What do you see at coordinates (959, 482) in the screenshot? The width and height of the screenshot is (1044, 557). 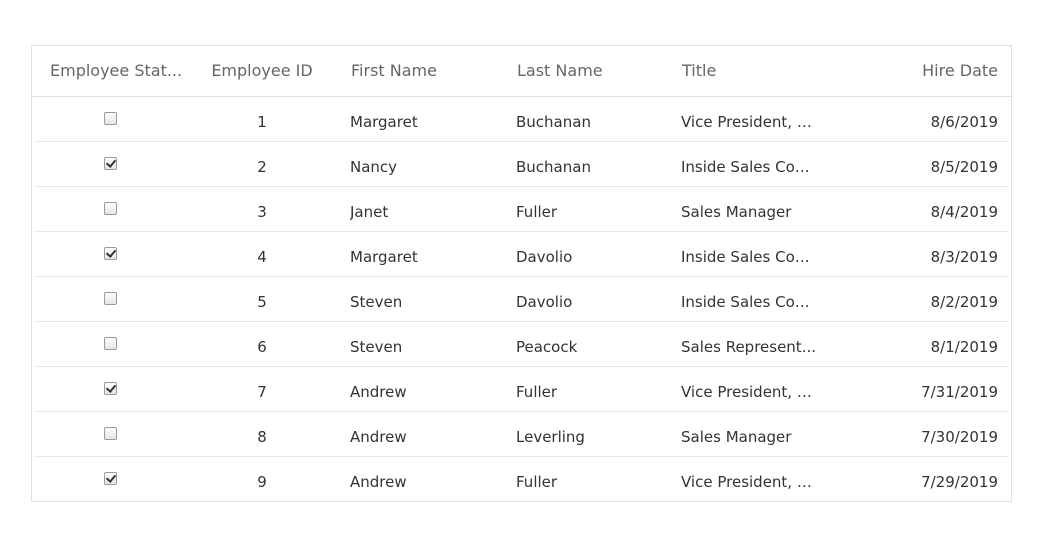 I see `hire-date-cell: 7/29/2019` at bounding box center [959, 482].